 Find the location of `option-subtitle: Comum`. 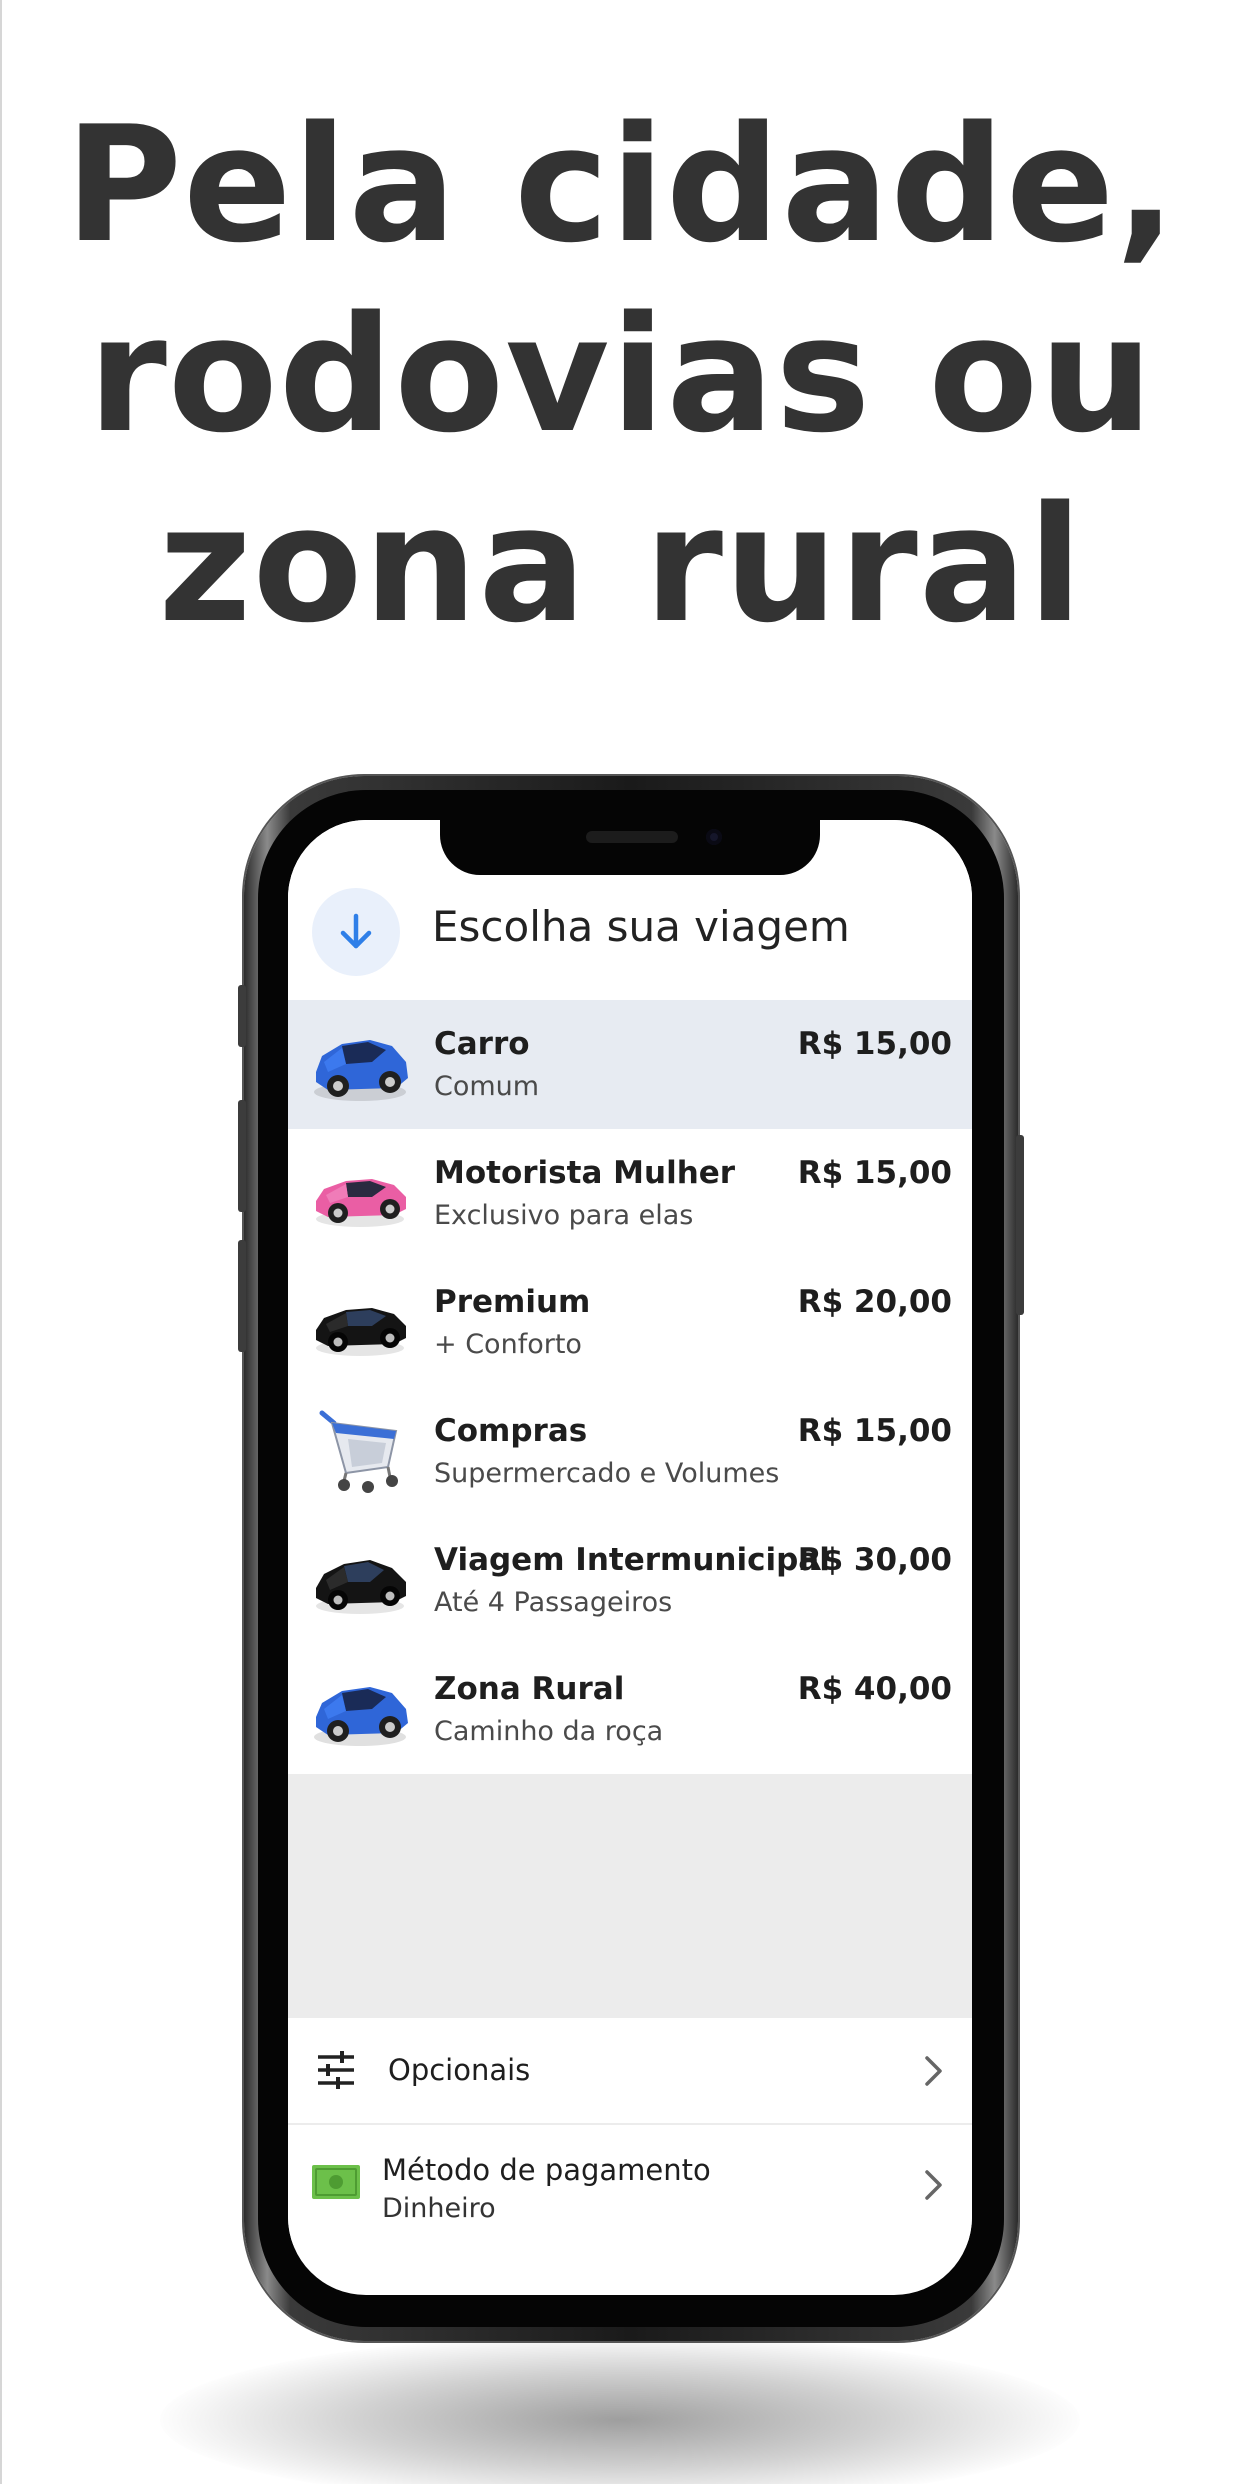

option-subtitle: Comum is located at coordinates (487, 1086).